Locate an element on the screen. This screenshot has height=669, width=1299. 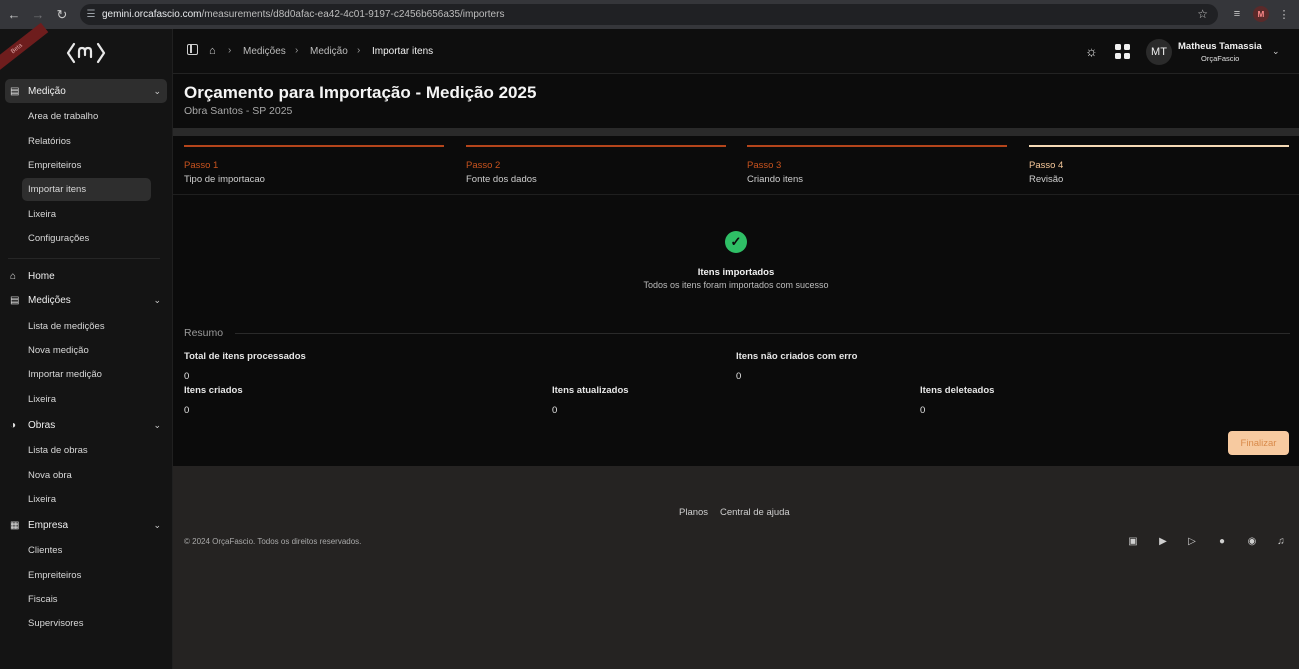
nav-group-label: Medição is located at coordinates (47, 91).